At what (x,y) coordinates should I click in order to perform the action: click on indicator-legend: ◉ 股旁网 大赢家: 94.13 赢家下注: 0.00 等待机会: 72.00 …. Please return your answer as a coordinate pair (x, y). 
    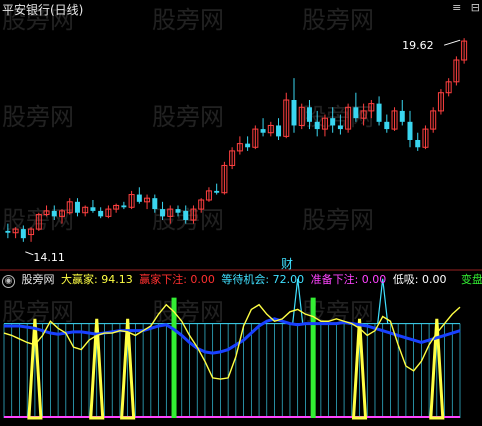
    Looking at the image, I should click on (241, 279).